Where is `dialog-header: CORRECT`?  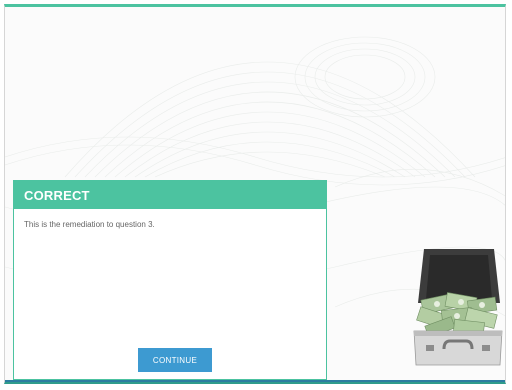 dialog-header: CORRECT is located at coordinates (170, 195).